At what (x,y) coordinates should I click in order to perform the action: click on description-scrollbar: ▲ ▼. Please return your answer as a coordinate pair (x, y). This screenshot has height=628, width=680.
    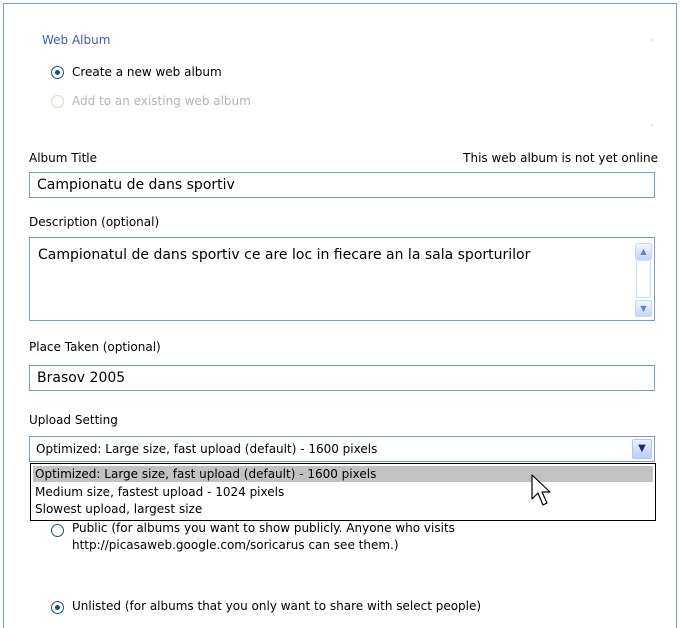
    Looking at the image, I should click on (643, 279).